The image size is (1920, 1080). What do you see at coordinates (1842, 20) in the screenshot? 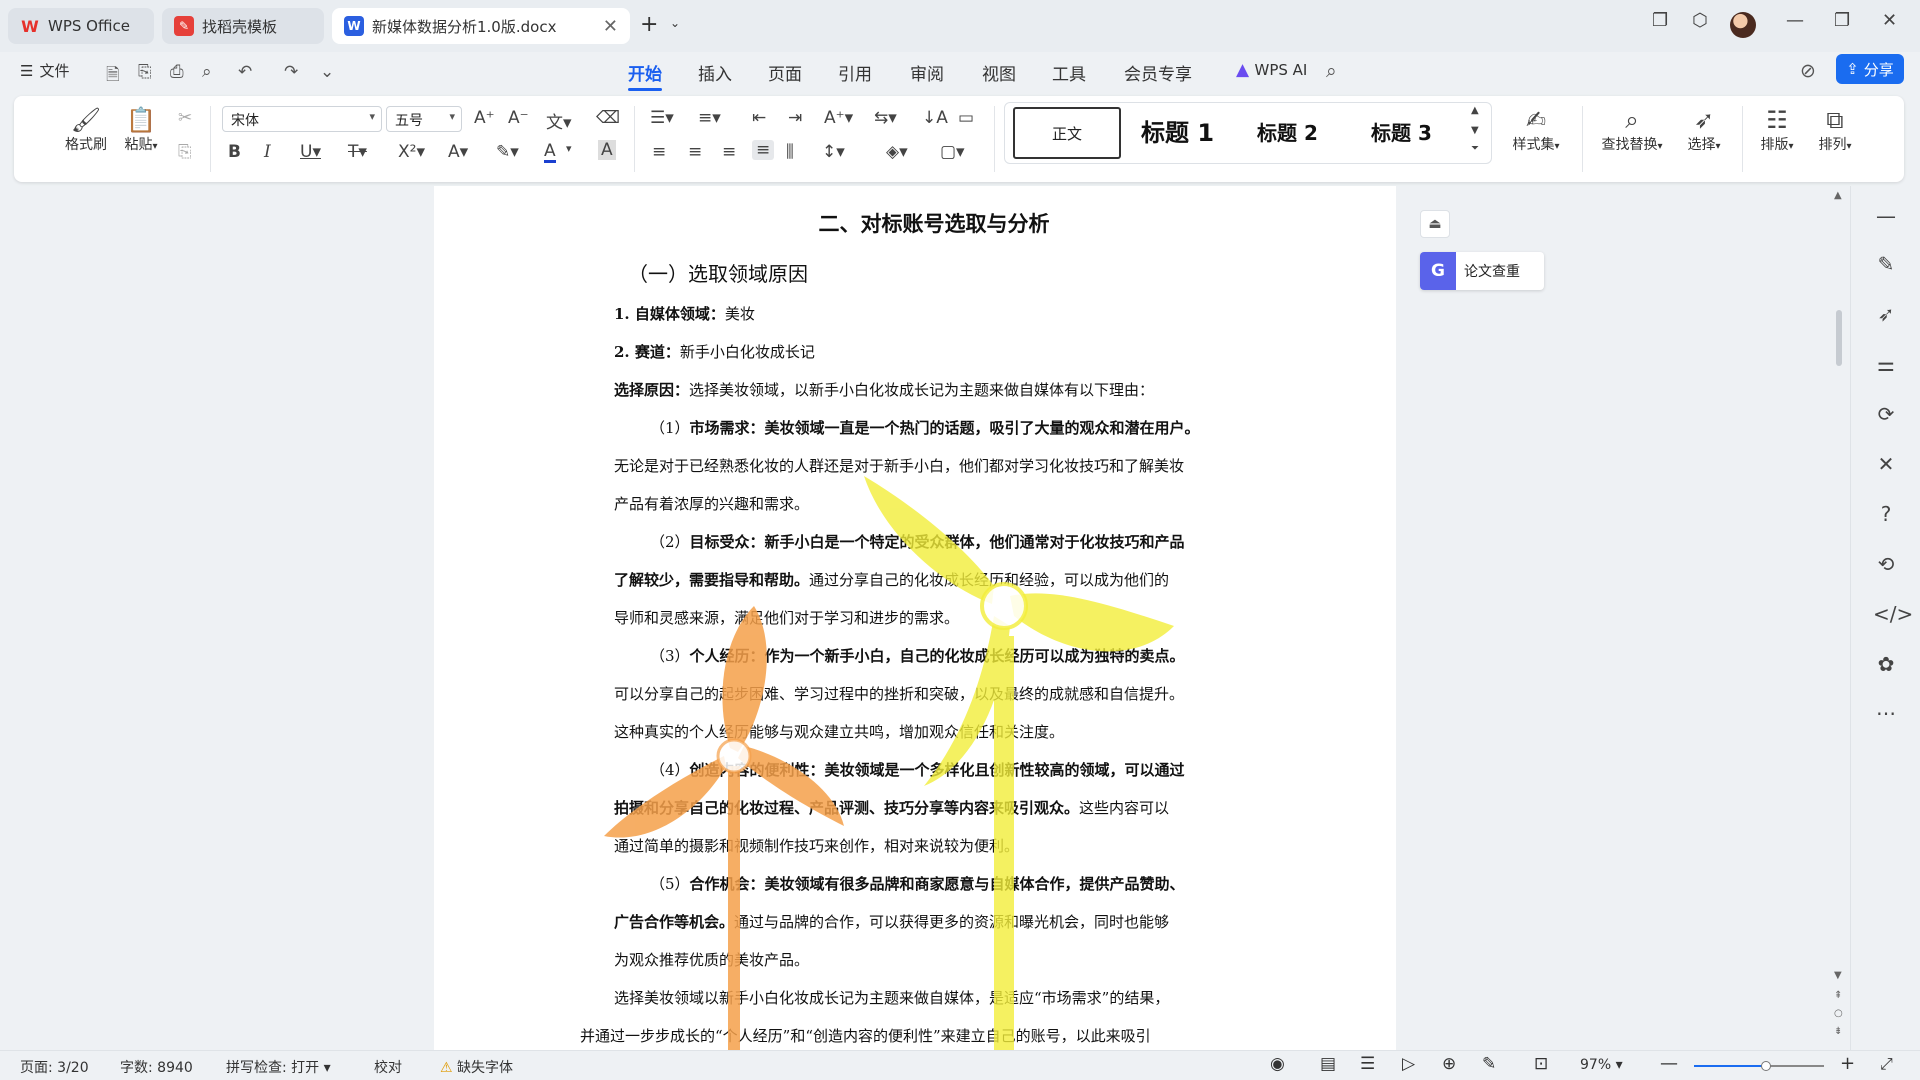
I see `restore-icon: ❐` at bounding box center [1842, 20].